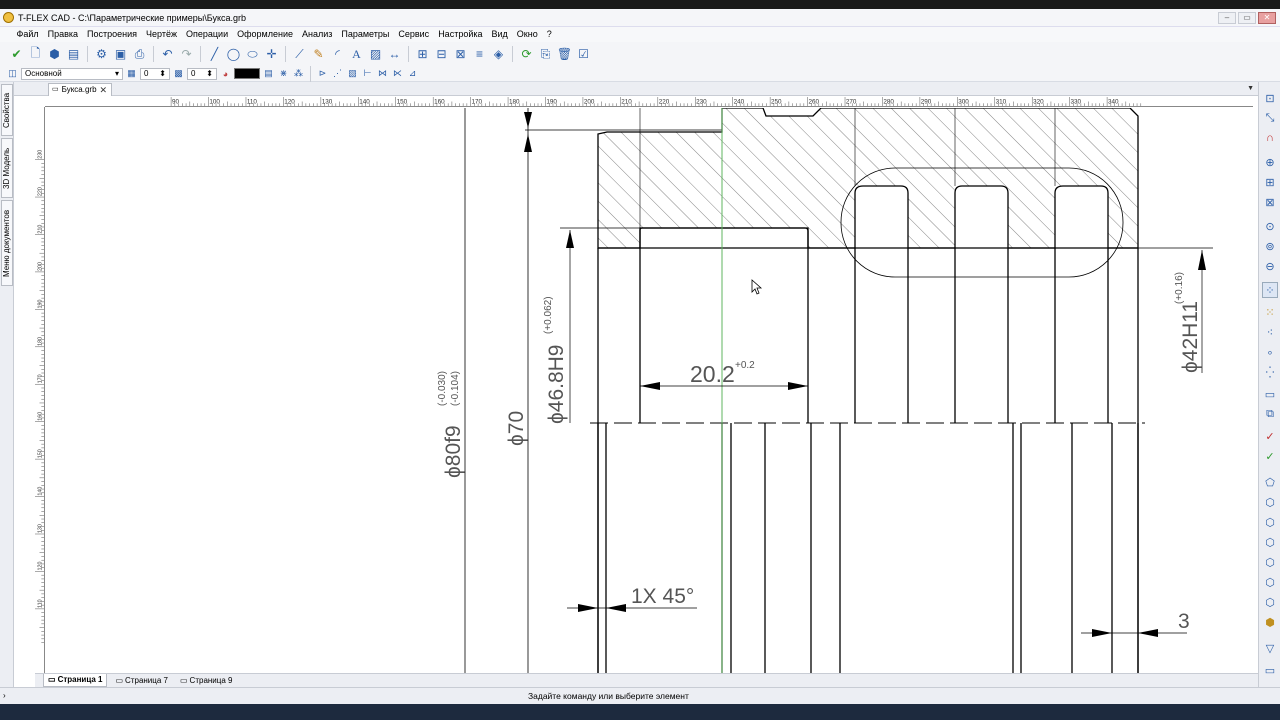 The width and height of the screenshot is (1280, 720). Describe the element at coordinates (1270, 542) in the screenshot. I see `view-iso-2-icon: ⬡` at that location.